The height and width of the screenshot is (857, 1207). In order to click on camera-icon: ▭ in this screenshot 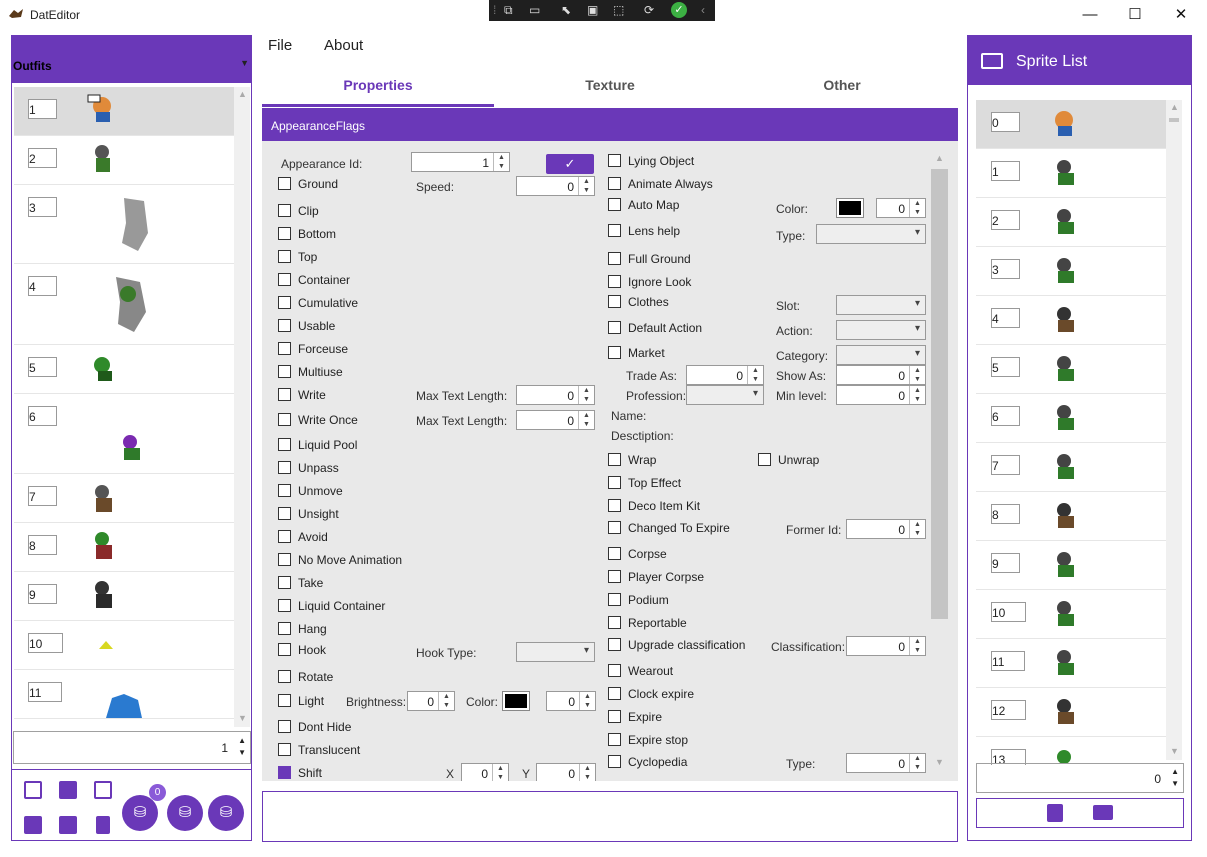, I will do `click(534, 10)`.